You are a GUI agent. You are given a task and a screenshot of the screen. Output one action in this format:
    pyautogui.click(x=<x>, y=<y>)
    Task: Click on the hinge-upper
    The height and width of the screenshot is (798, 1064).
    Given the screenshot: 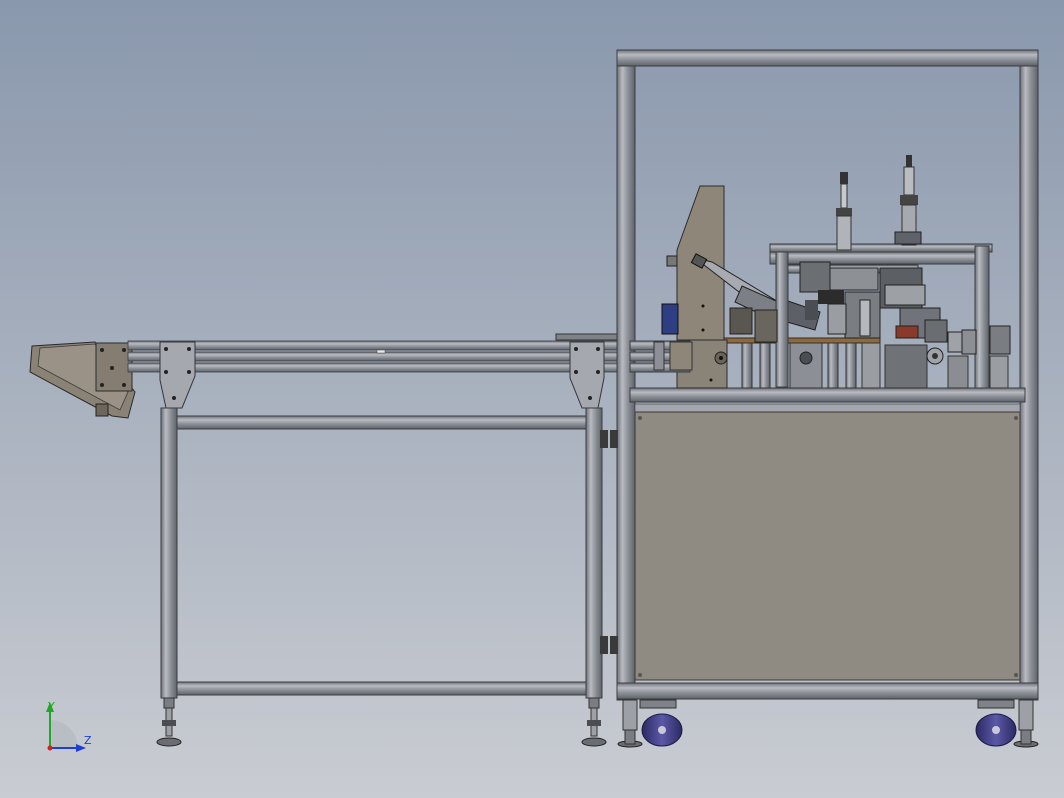 What is the action you would take?
    pyautogui.click(x=614, y=439)
    